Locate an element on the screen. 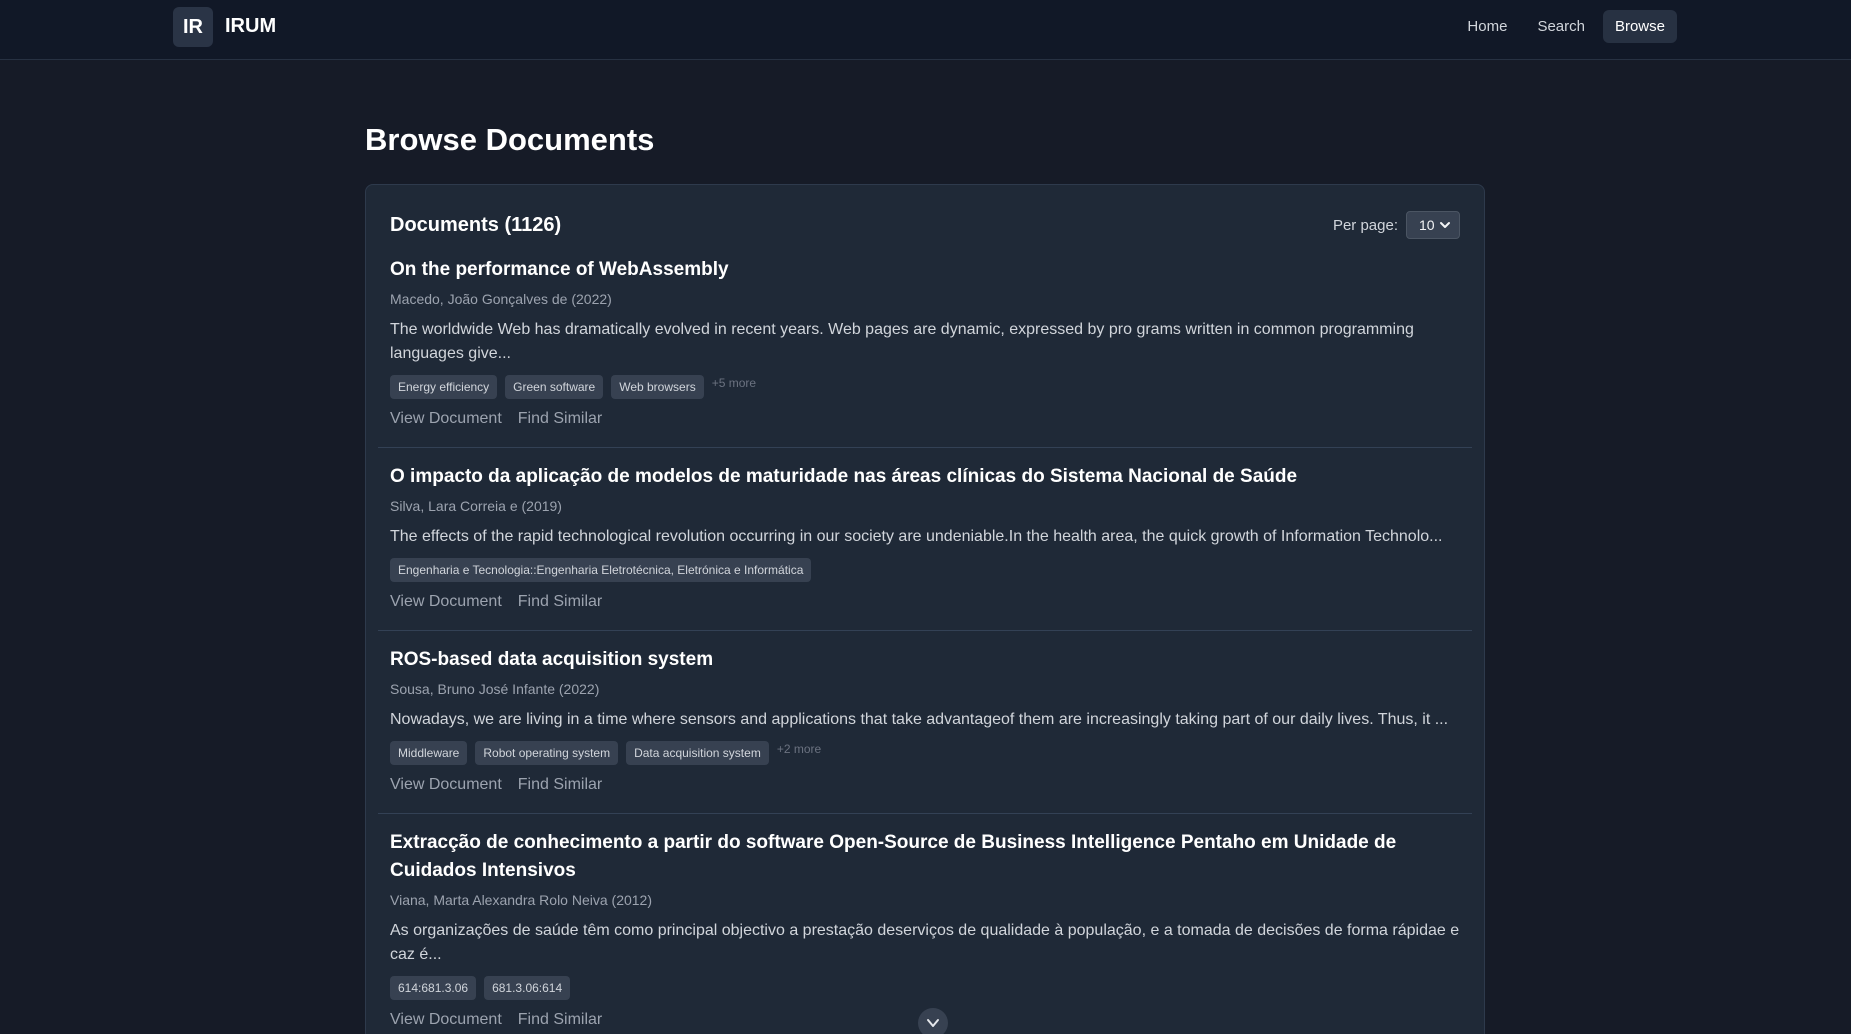 This screenshot has width=1851, height=1034. tag: Energy efficiency is located at coordinates (444, 387).